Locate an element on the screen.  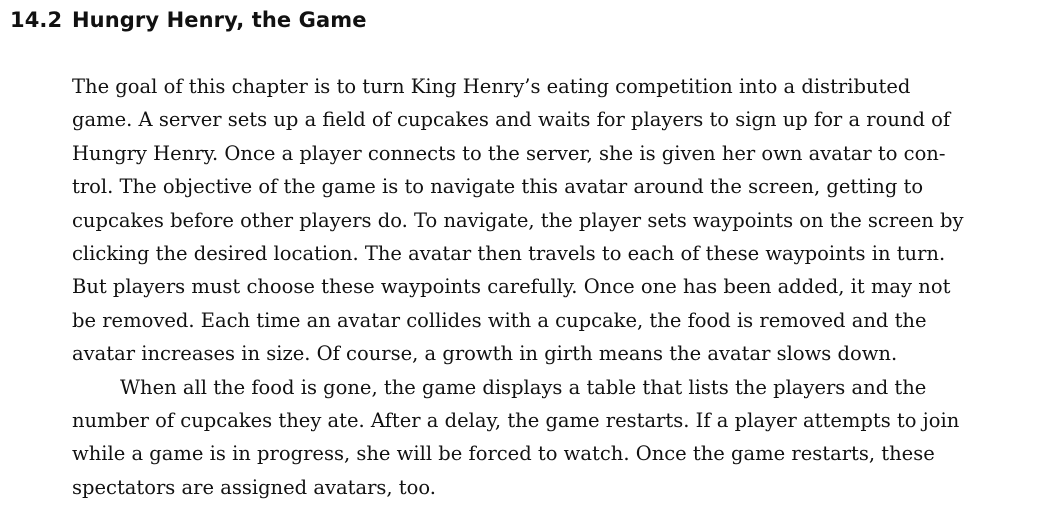
text-line: spectators are assigned avatars, too. is located at coordinates (254, 487).